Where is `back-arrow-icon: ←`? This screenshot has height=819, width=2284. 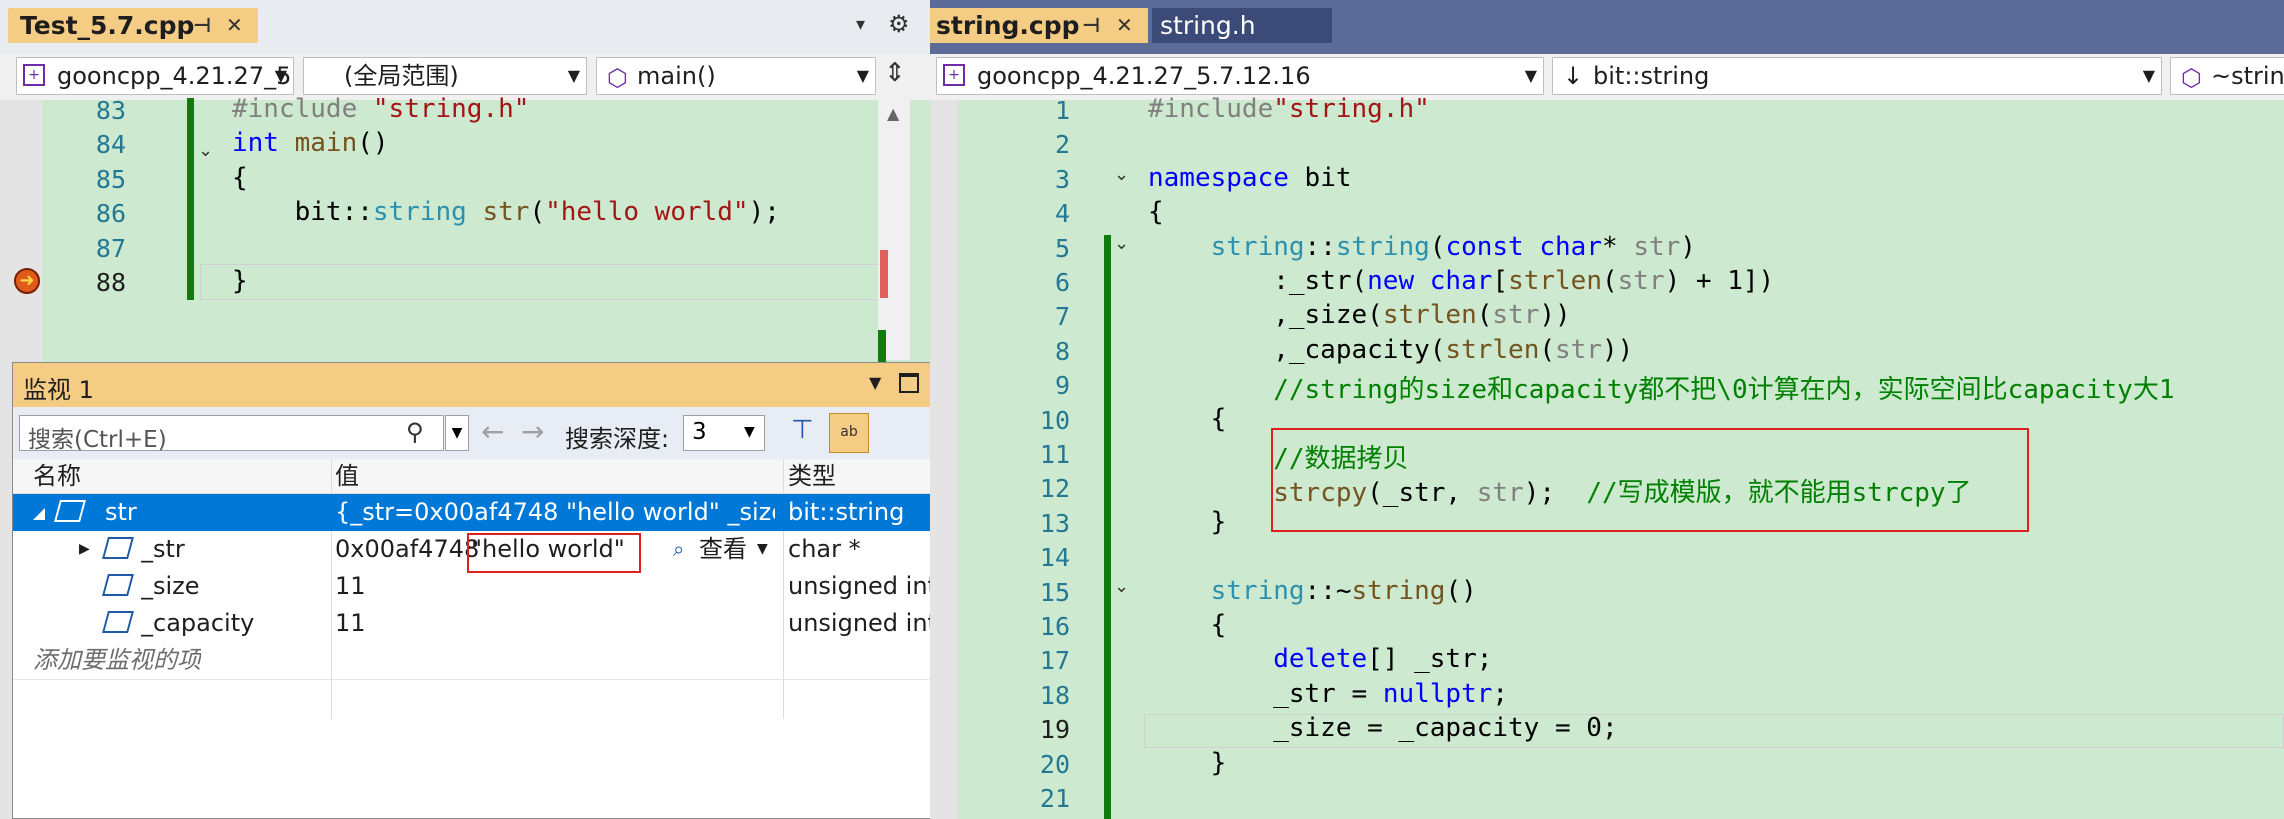
back-arrow-icon: ← is located at coordinates (492, 431).